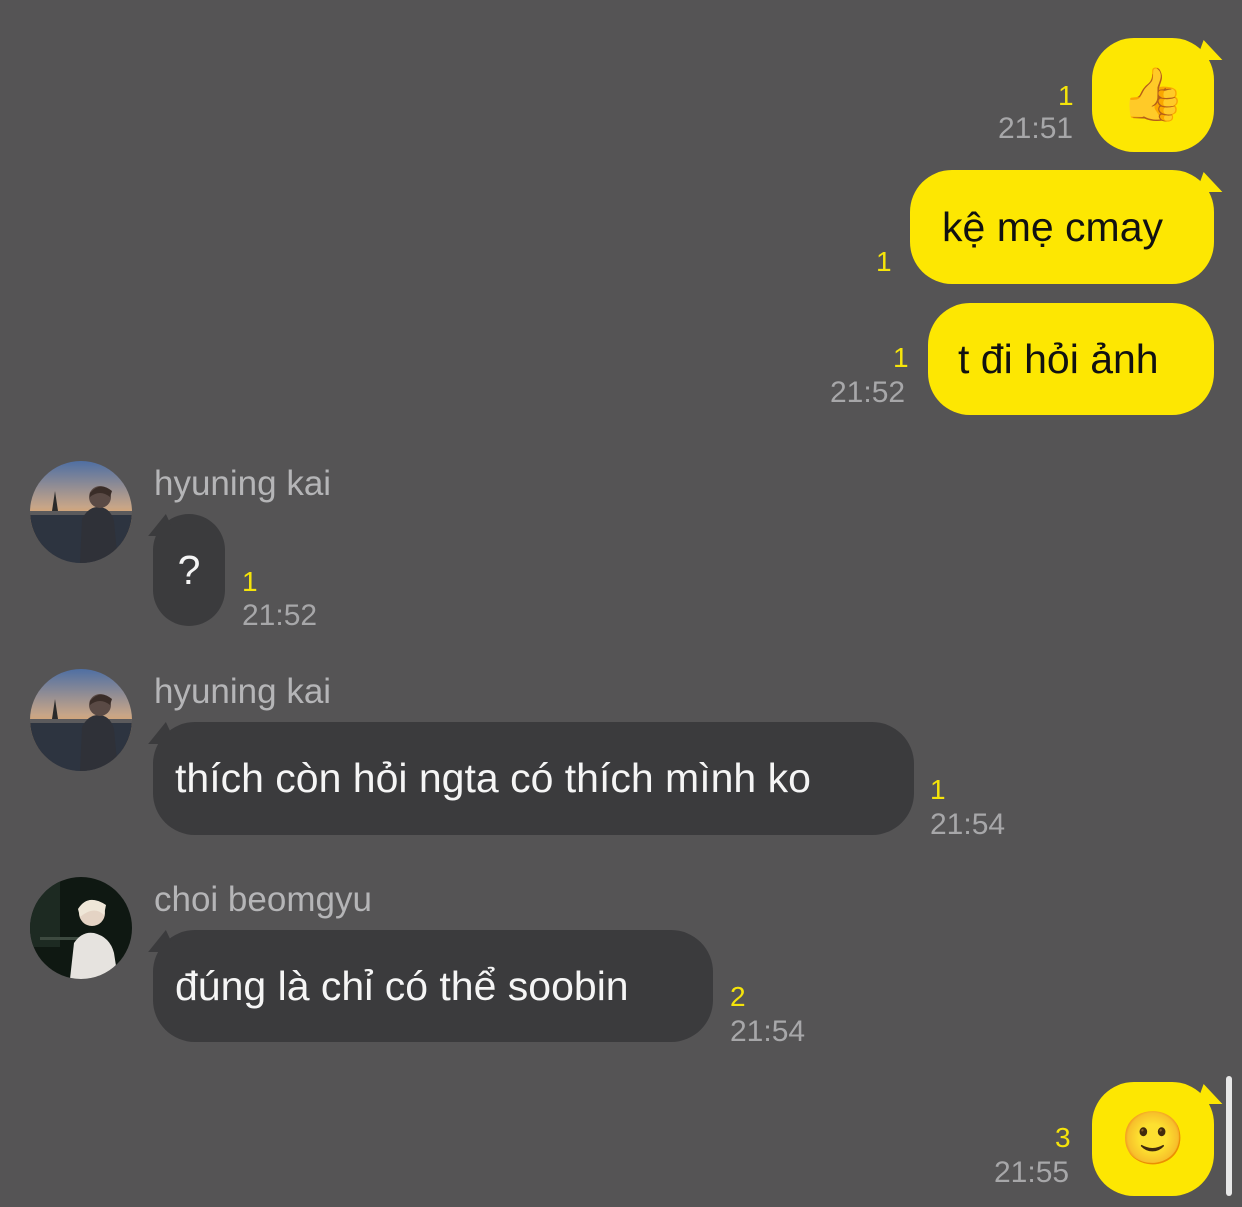 Image resolution: width=1242 pixels, height=1207 pixels. What do you see at coordinates (1052, 226) in the screenshot?
I see `message-text: kệ mẹ cmay` at bounding box center [1052, 226].